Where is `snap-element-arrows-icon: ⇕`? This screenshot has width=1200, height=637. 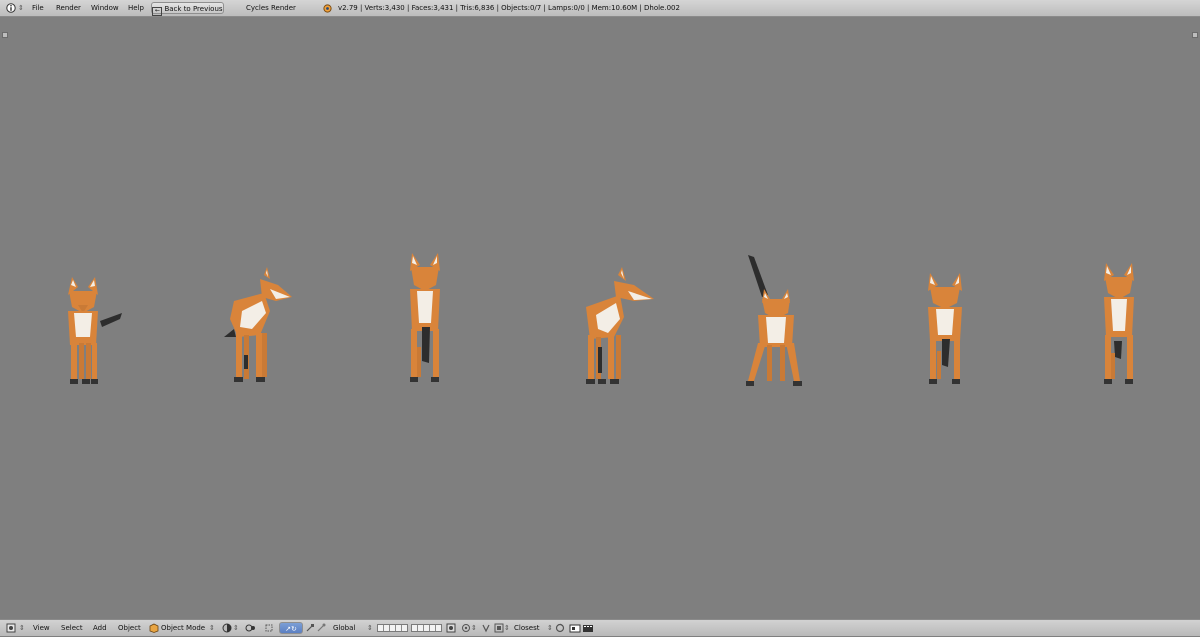
snap-element-arrows-icon: ⇕ is located at coordinates (507, 628).